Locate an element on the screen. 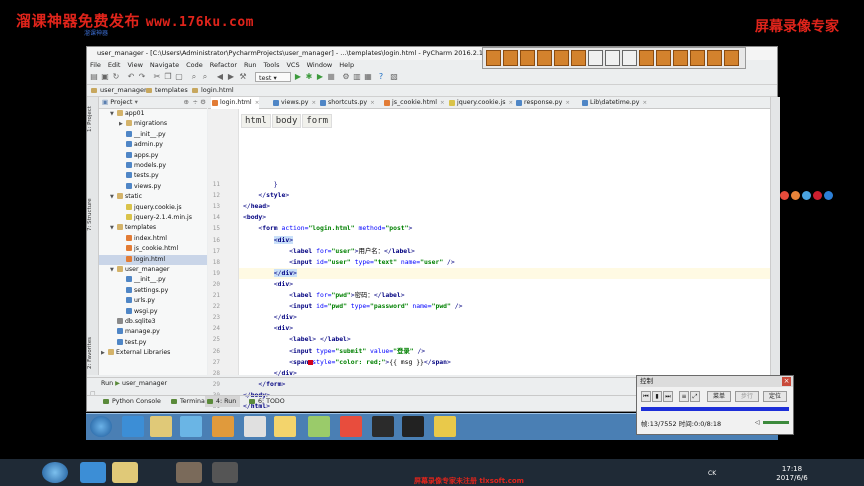  editor-tab: Lib\datetime.py × is located at coordinates (614, 102).